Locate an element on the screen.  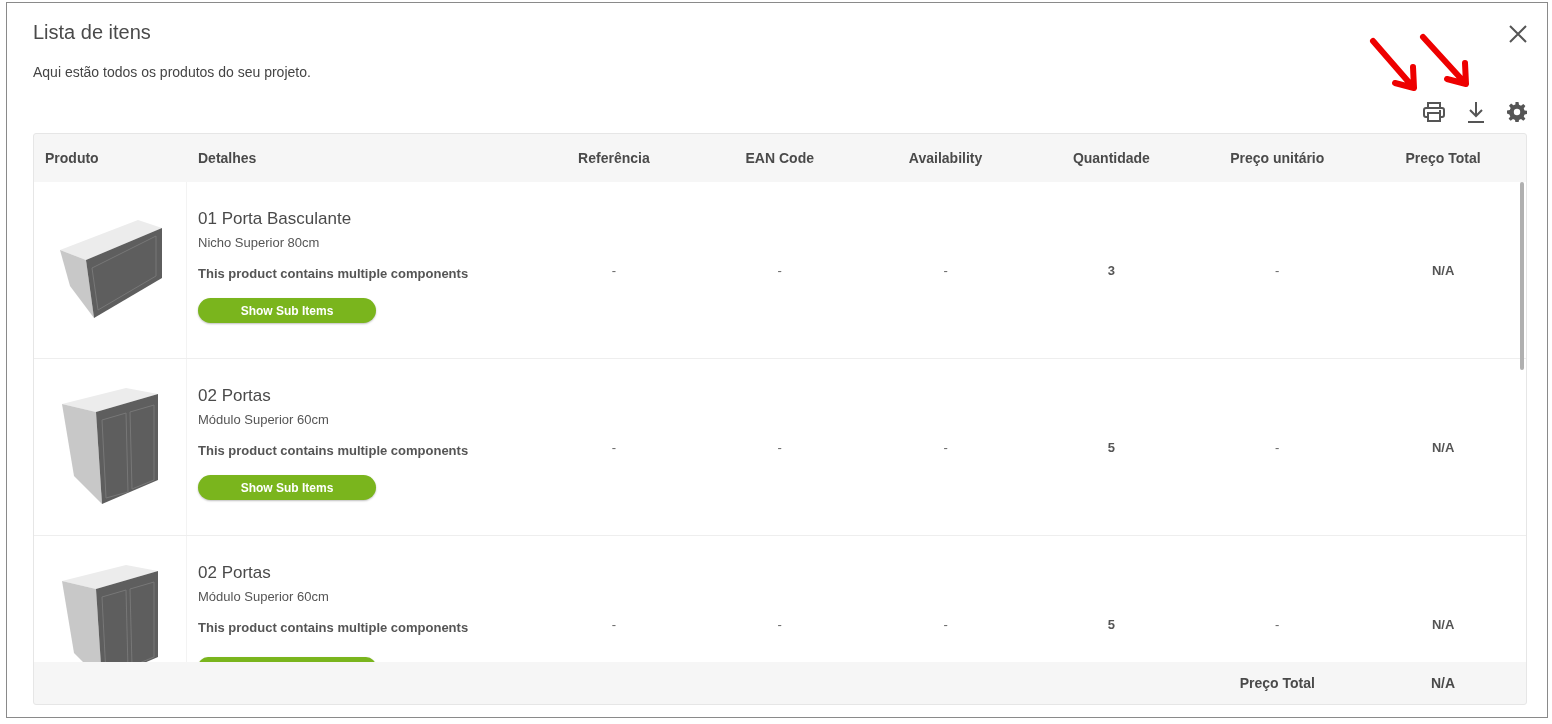
print-button is located at coordinates (1434, 112).